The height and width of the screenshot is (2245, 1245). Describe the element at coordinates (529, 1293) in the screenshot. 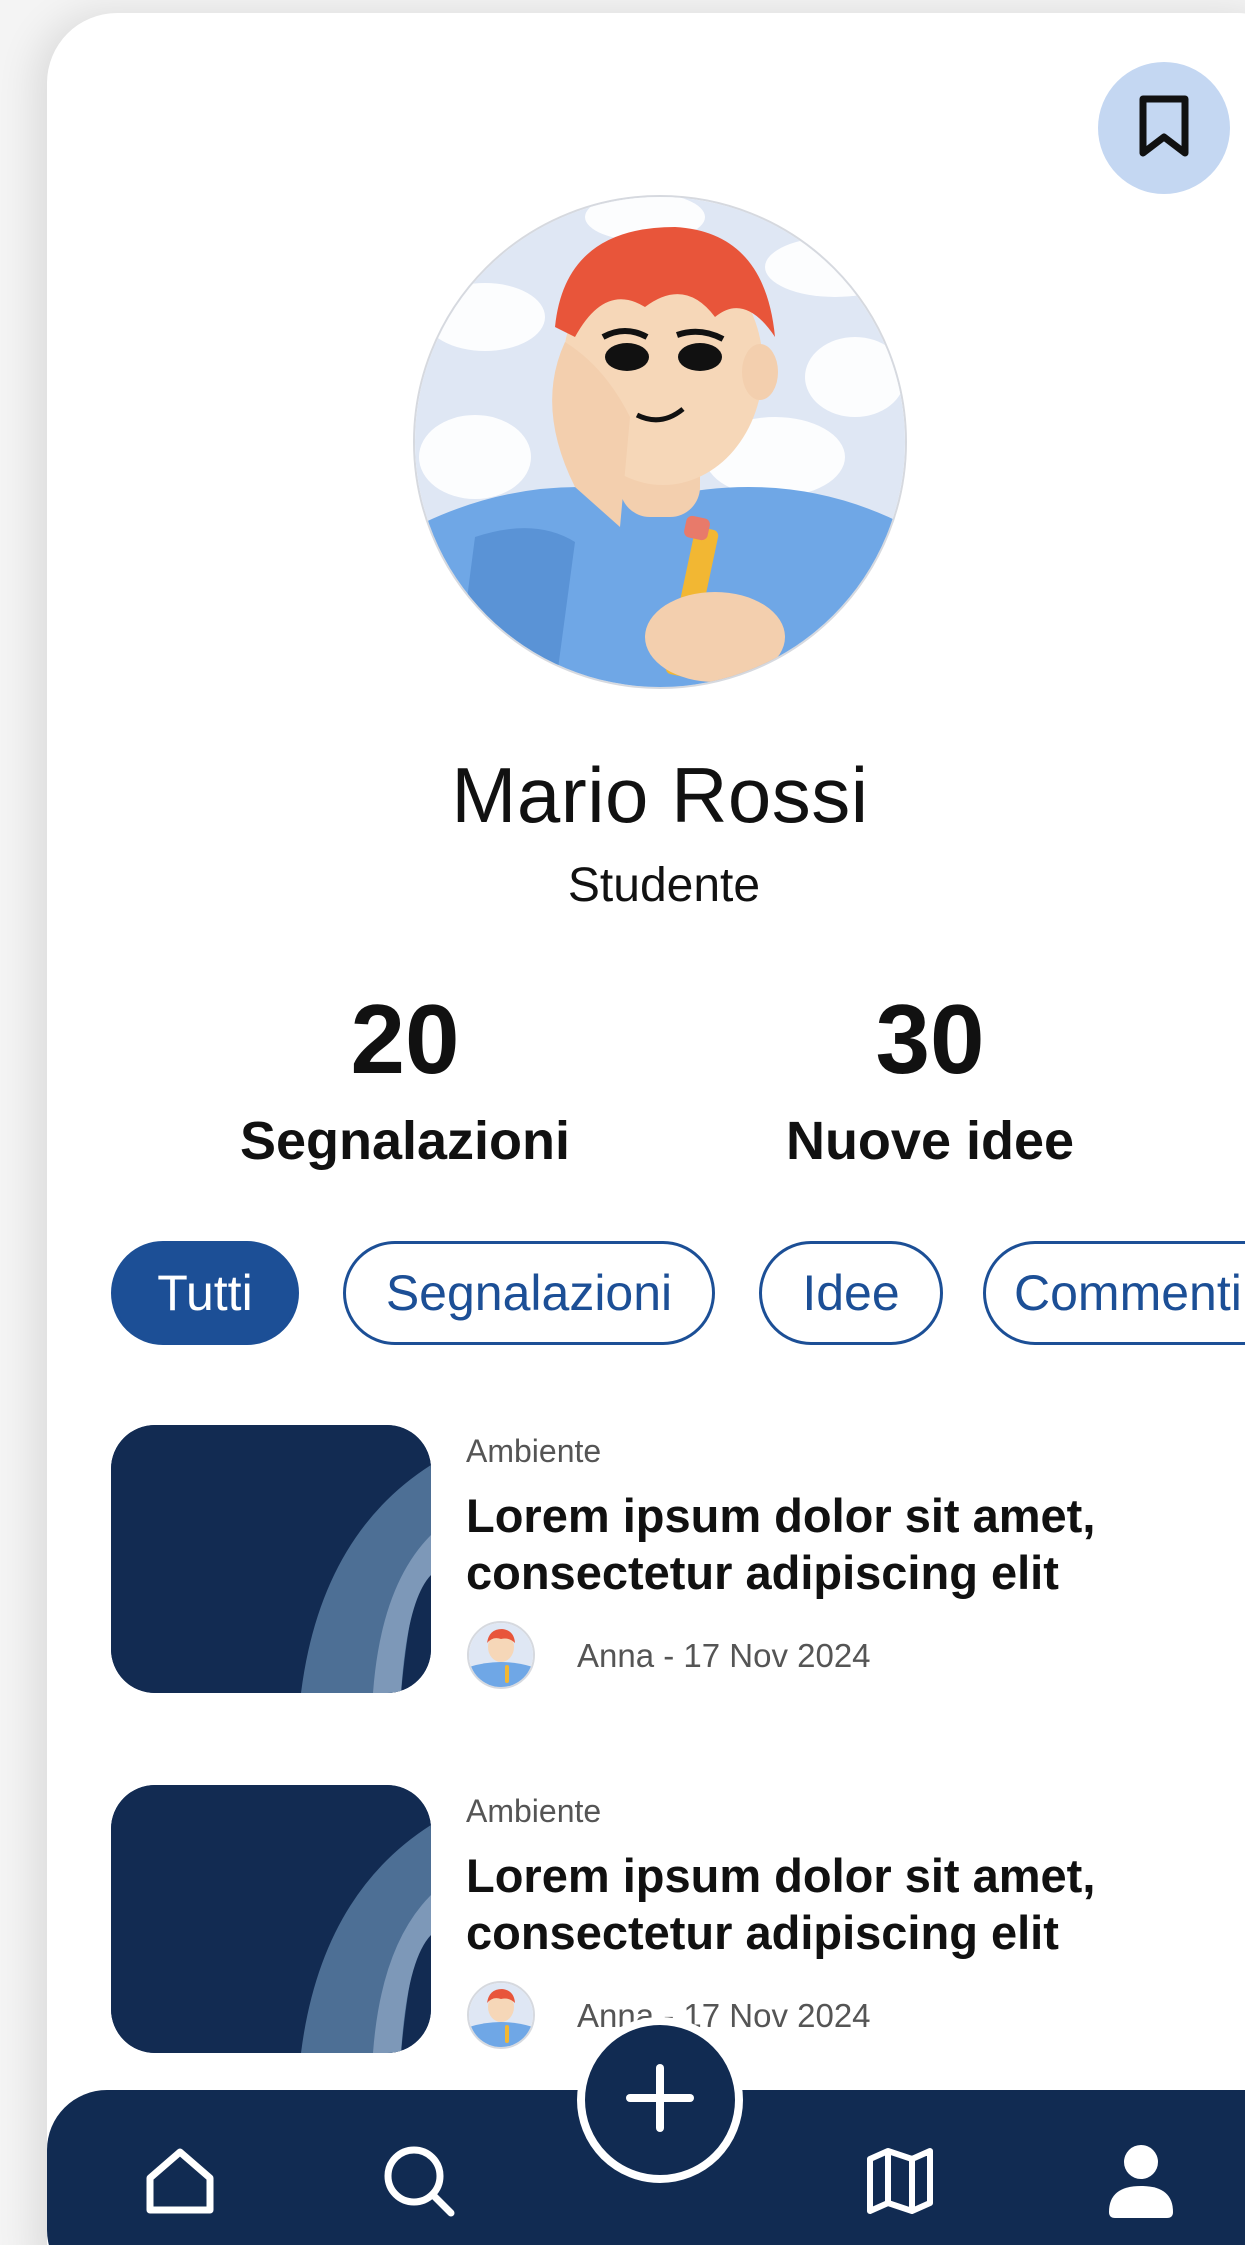

I see `filter-chip-reports: Segnalazioni` at that location.